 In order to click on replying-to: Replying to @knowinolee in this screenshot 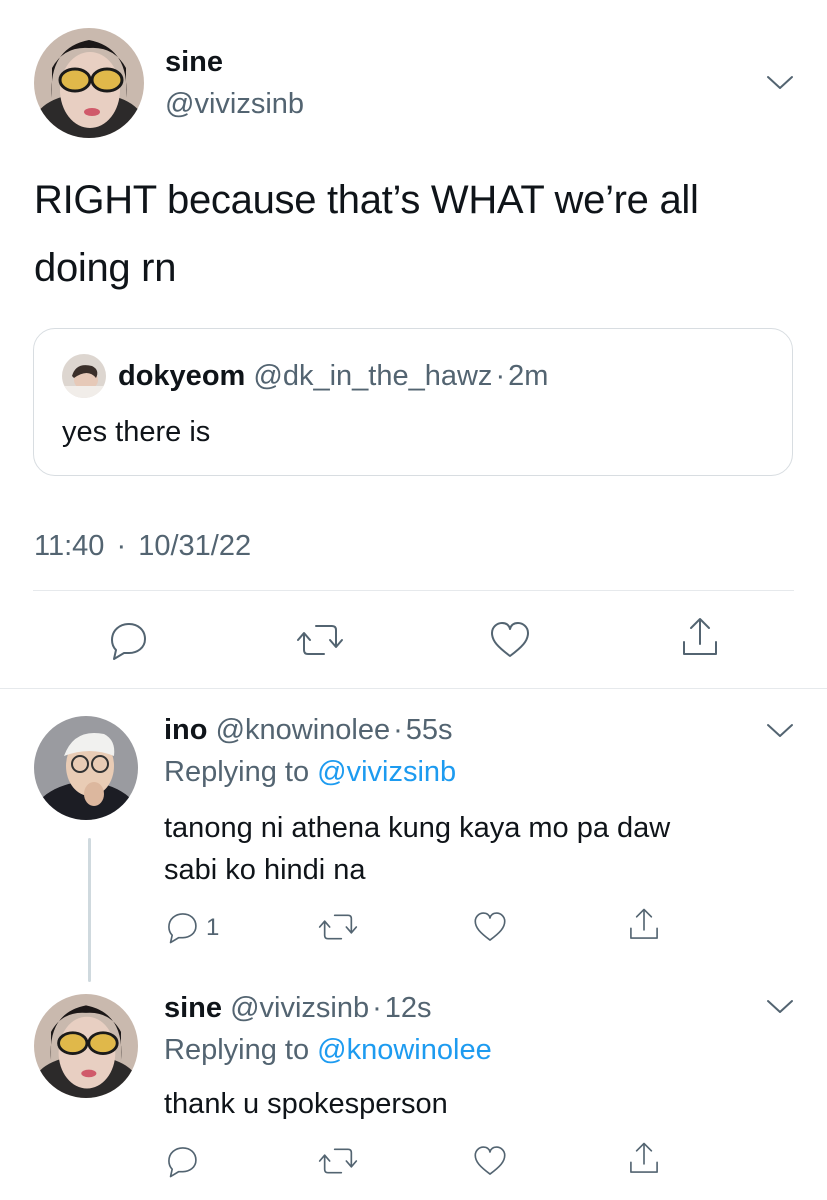, I will do `click(328, 1050)`.